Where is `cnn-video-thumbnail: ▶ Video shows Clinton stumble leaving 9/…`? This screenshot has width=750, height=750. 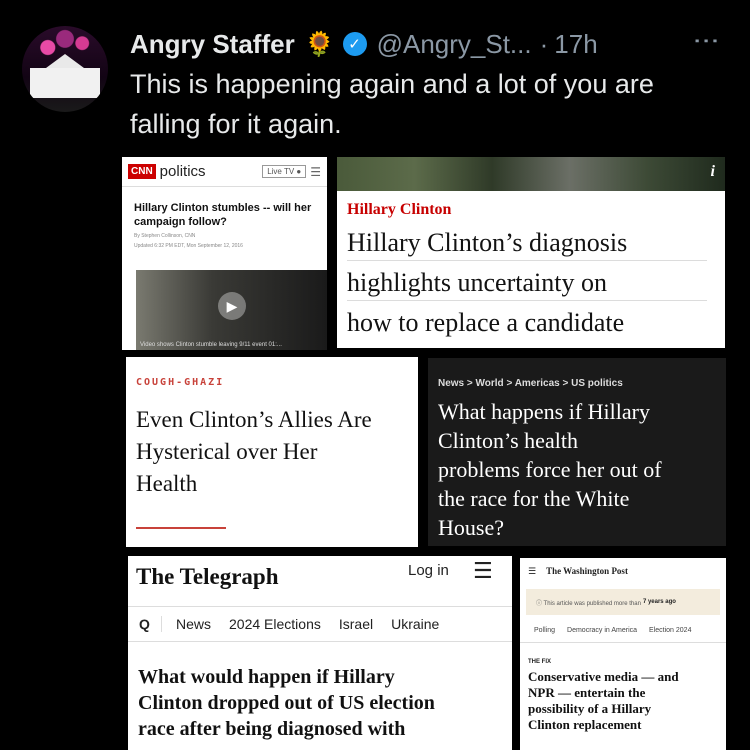 cnn-video-thumbnail: ▶ Video shows Clinton stumble leaving 9/… is located at coordinates (231, 310).